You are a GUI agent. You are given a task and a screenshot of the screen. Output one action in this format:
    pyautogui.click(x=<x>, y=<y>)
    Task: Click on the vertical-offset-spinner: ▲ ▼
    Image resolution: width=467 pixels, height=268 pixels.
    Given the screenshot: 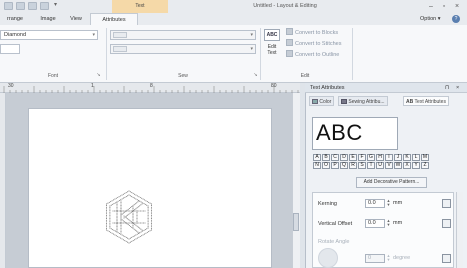 What is the action you would take?
    pyautogui.click(x=388, y=223)
    